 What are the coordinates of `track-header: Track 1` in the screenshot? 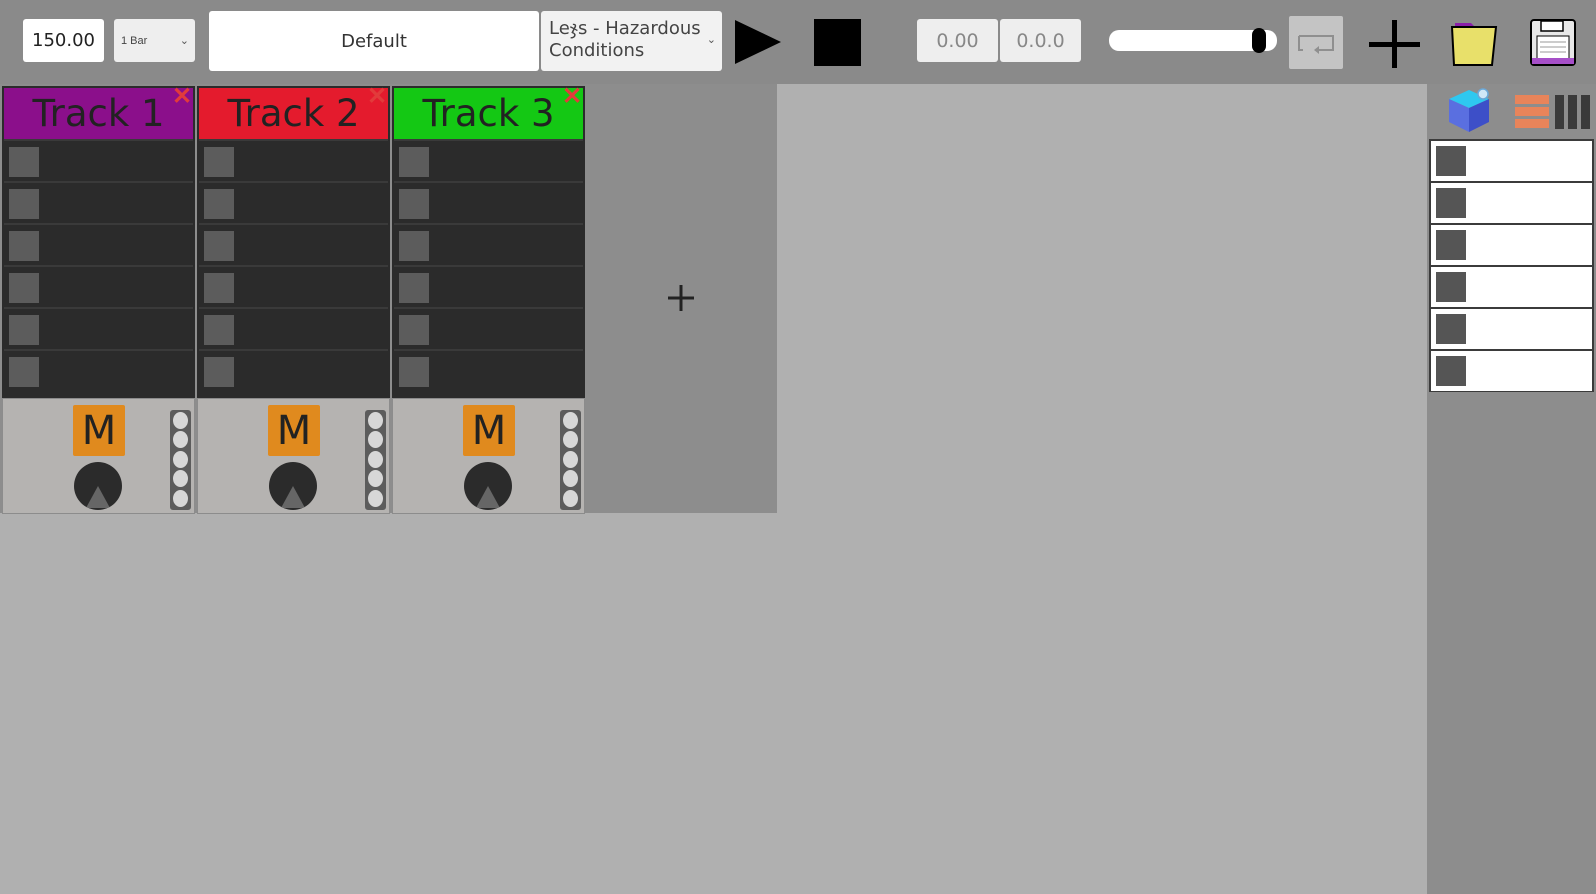 It's located at (98, 113).